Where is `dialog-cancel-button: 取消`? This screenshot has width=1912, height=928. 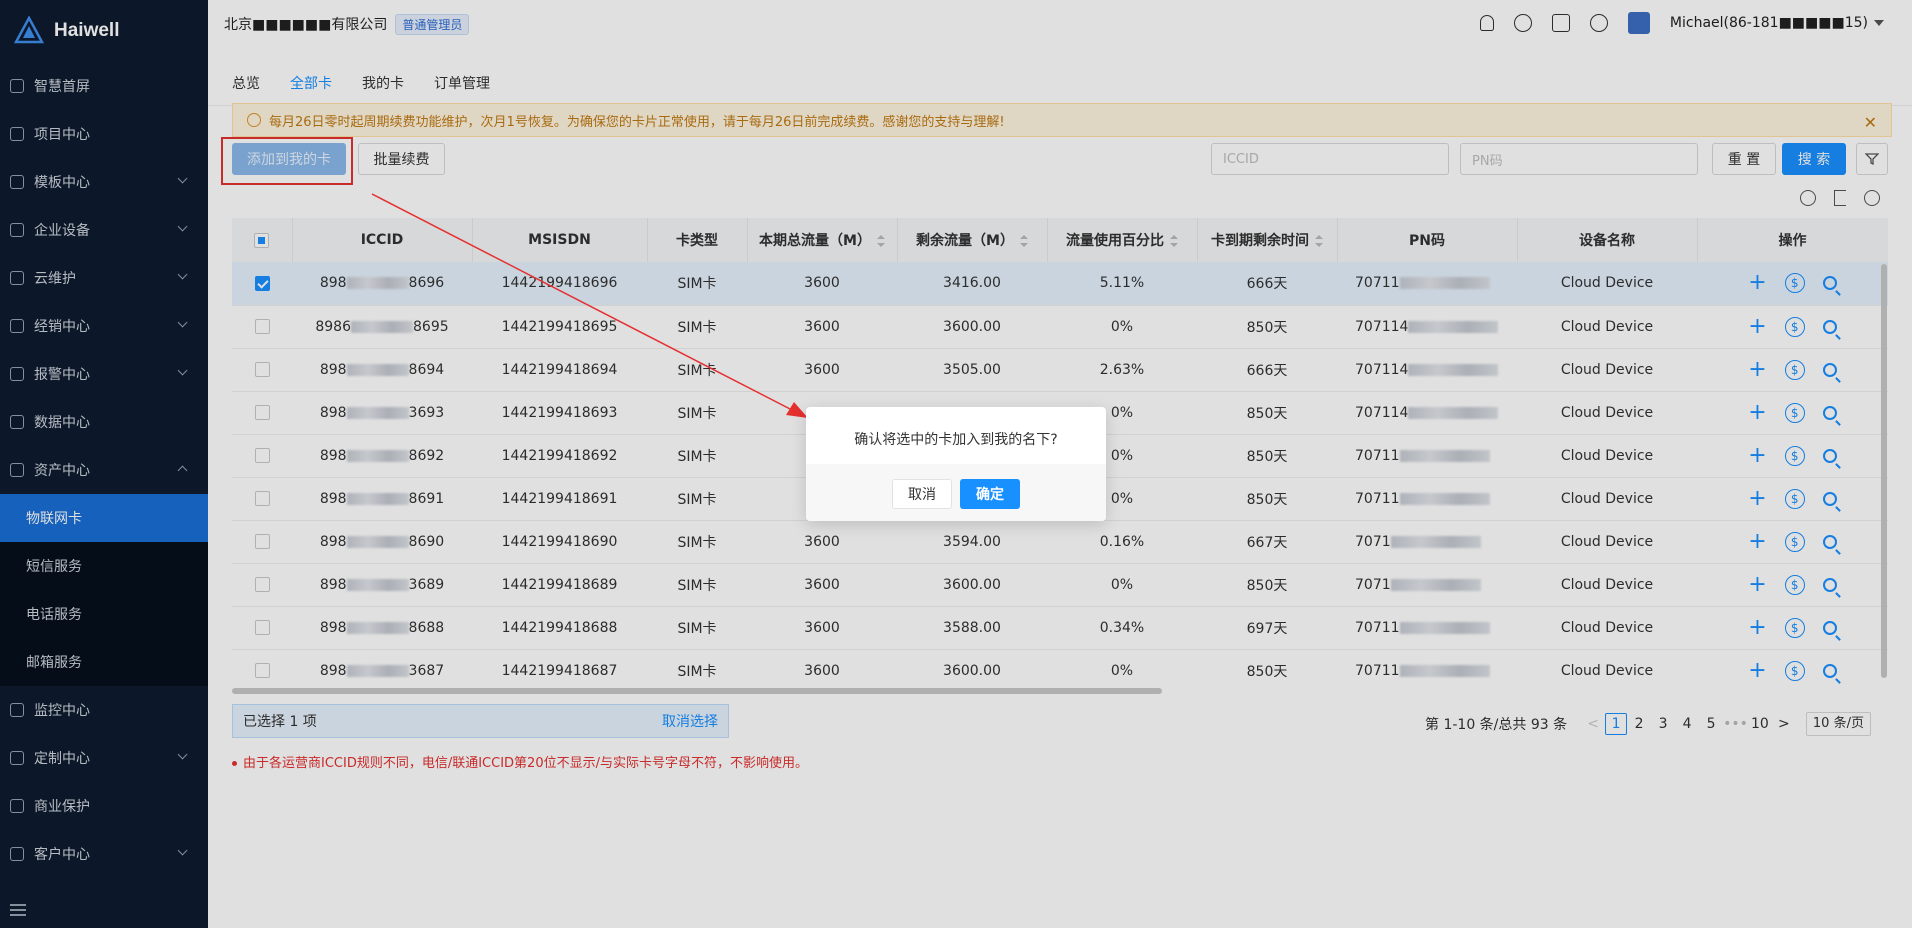 dialog-cancel-button: 取消 is located at coordinates (922, 494).